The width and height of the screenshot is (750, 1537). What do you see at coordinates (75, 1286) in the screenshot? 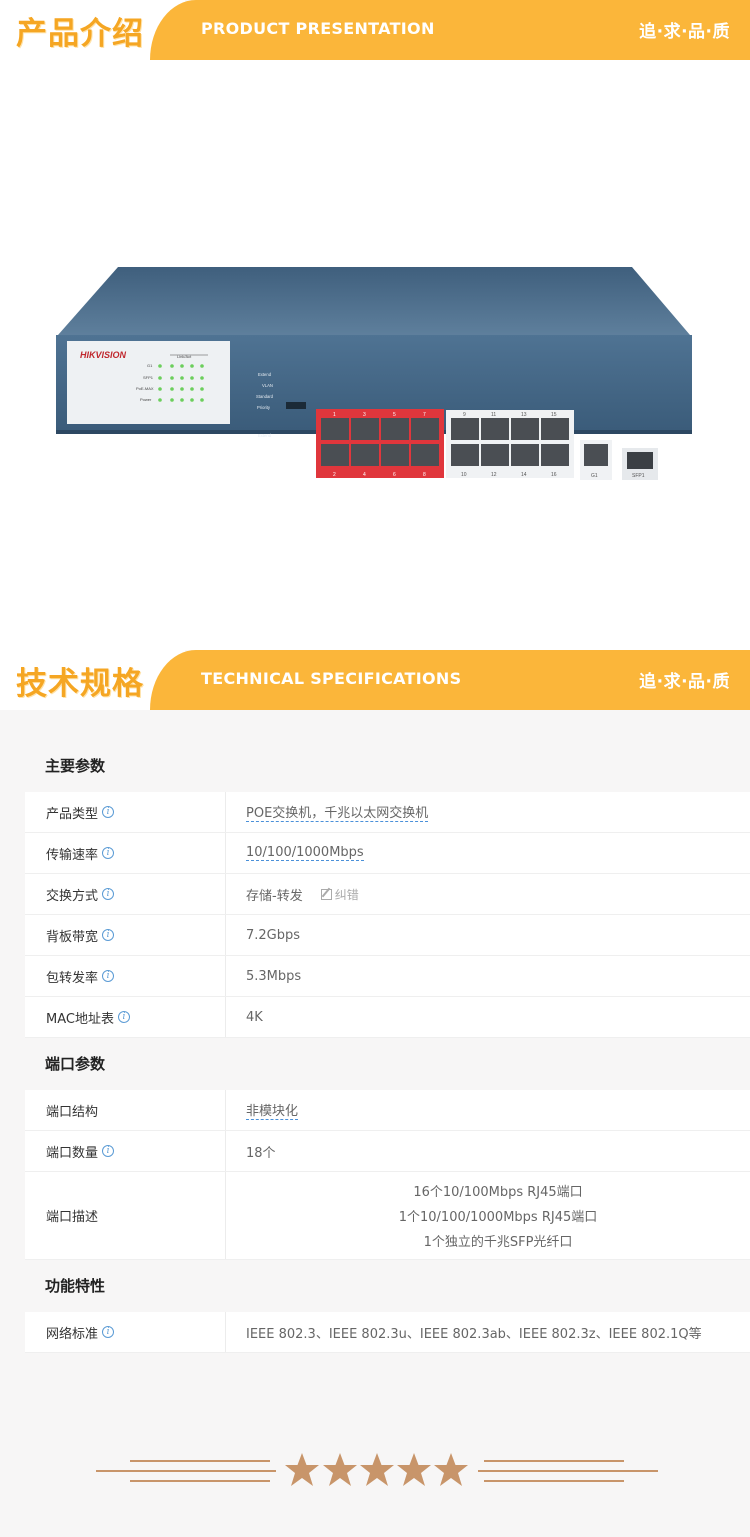
I see `section-title-features: 功能特性` at bounding box center [75, 1286].